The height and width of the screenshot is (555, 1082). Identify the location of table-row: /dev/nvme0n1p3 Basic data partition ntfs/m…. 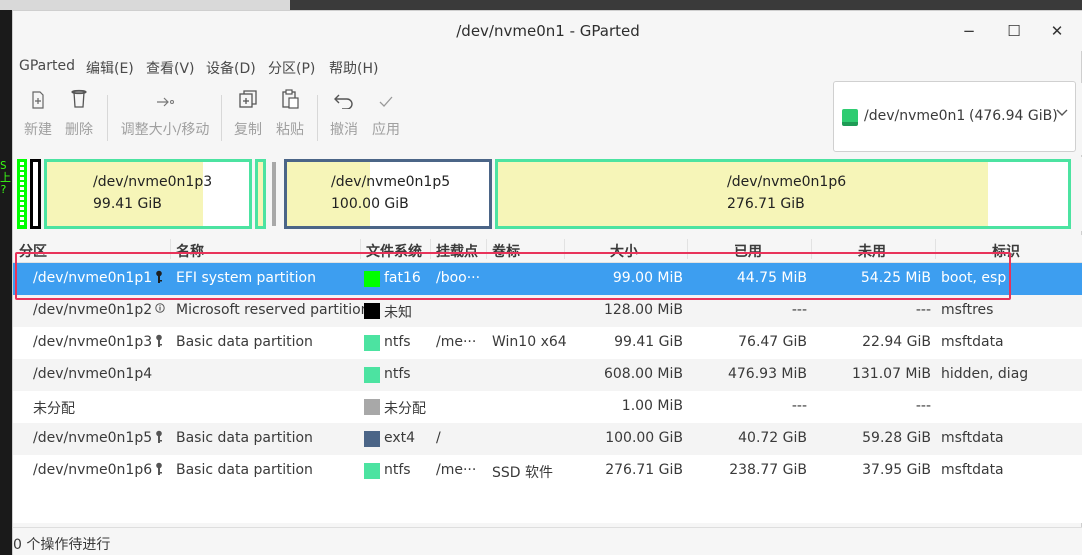
(547, 343).